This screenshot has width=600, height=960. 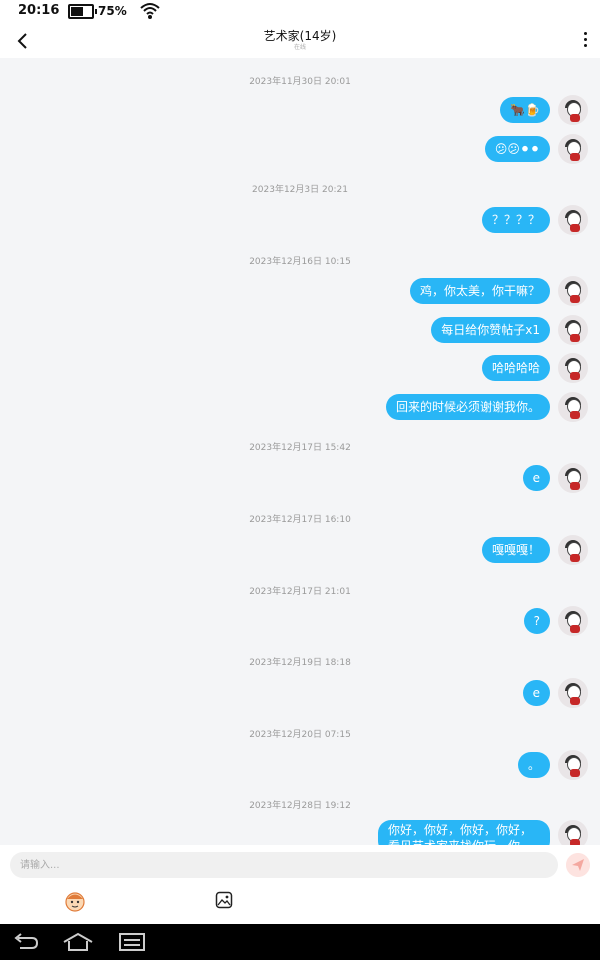 I want to click on message-row: 鸡，你太美，你干嘛？, so click(x=438, y=291).